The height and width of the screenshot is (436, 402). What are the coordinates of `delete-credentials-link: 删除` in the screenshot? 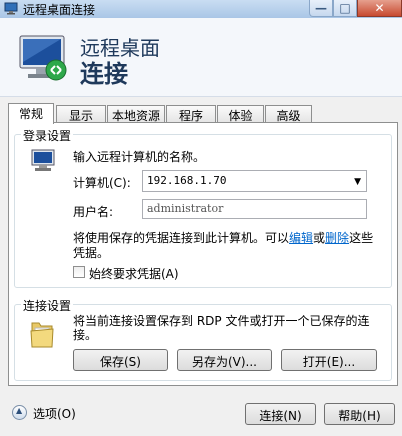 It's located at (337, 238).